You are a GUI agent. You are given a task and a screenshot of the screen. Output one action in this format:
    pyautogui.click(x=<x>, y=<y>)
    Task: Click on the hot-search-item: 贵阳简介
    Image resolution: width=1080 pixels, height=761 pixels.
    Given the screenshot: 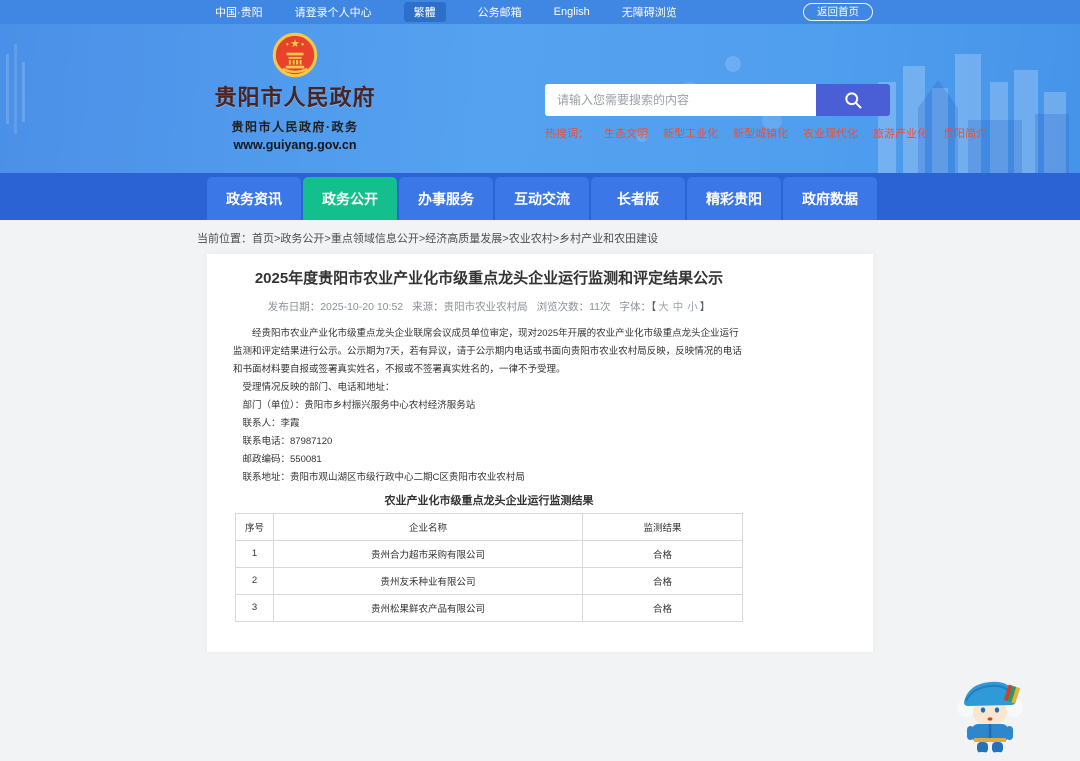 What is the action you would take?
    pyautogui.click(x=965, y=133)
    